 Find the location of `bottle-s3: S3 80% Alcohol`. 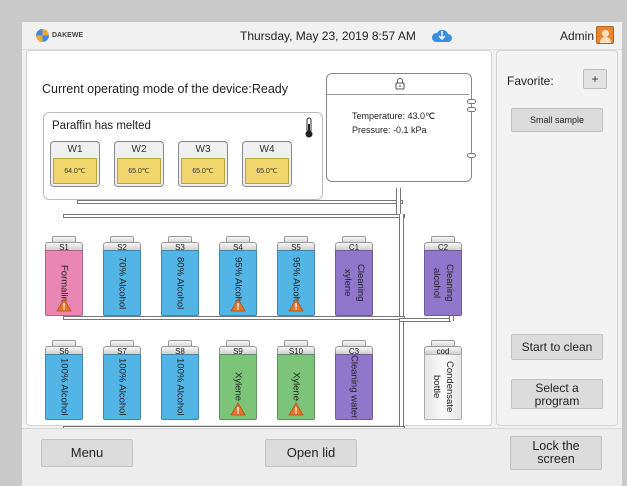

bottle-s3: S3 80% Alcohol is located at coordinates (180, 276).